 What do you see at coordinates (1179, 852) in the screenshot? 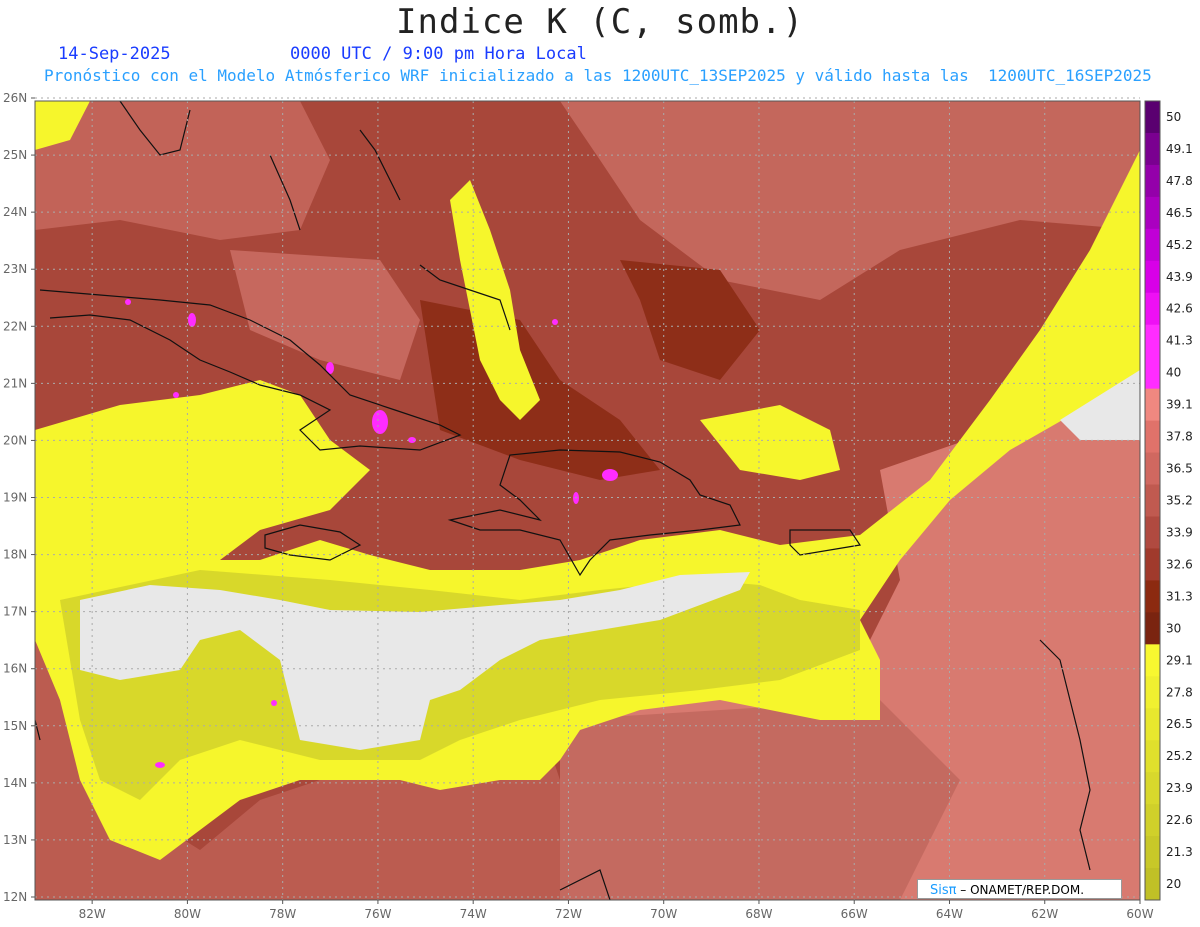
I see `colorbar-label: 21.3` at bounding box center [1179, 852].